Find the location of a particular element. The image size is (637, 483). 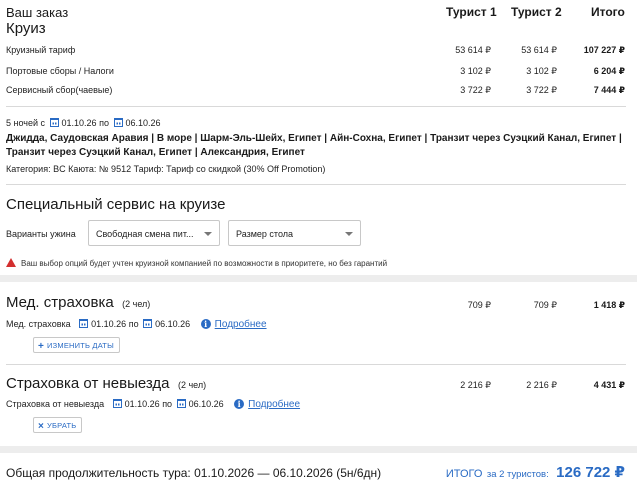

medical-insurance-header: Мед. страховка (2 чел) is located at coordinates (78, 303).